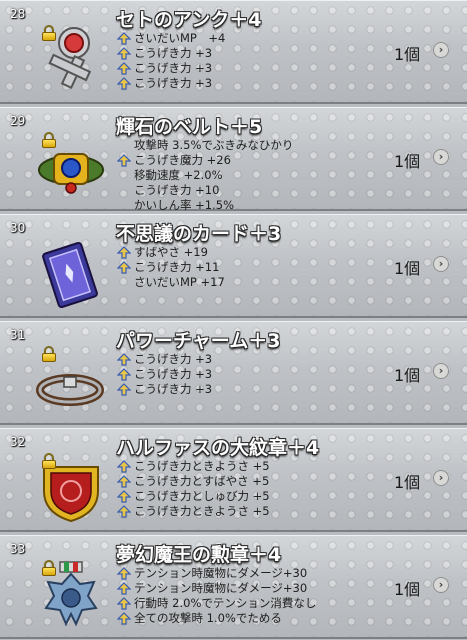  Describe the element at coordinates (218, 448) in the screenshot. I see `item-name: ハルファスの大紋章＋4` at that location.